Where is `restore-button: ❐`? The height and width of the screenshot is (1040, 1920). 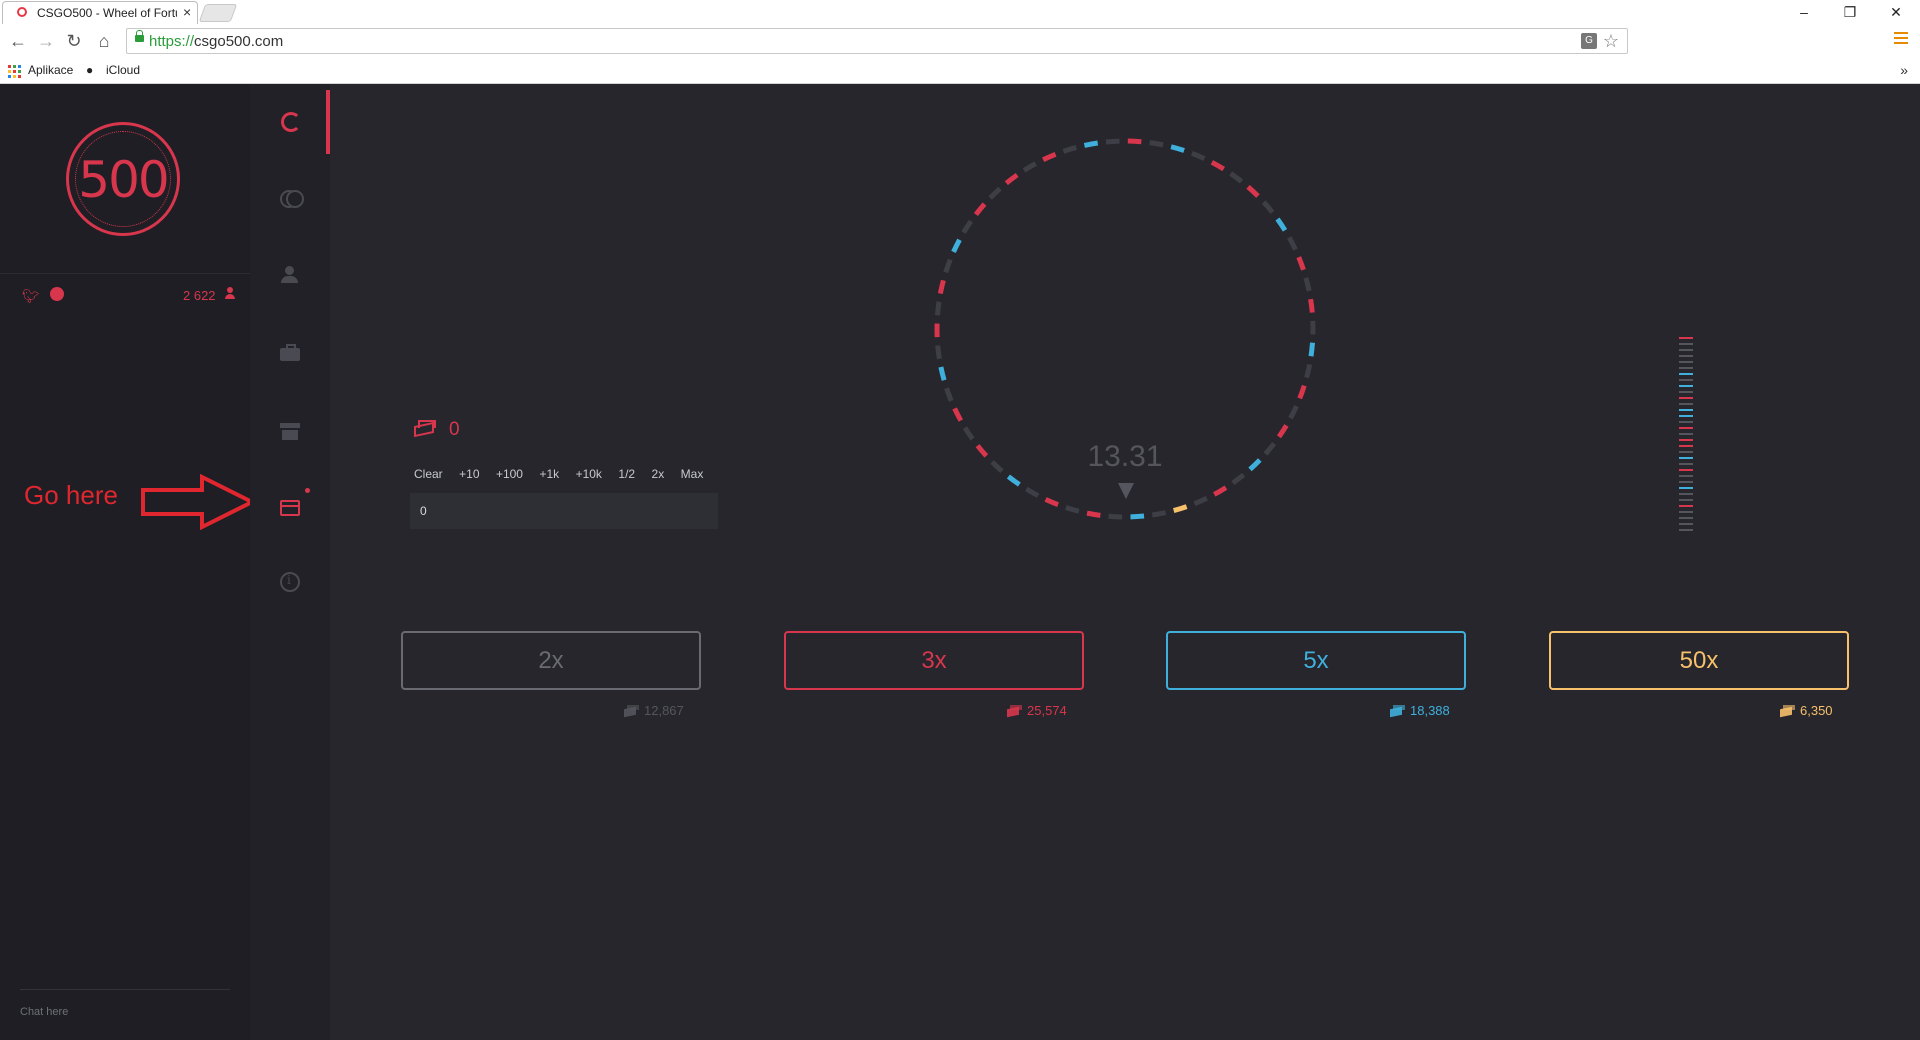 restore-button: ❐ is located at coordinates (1850, 12).